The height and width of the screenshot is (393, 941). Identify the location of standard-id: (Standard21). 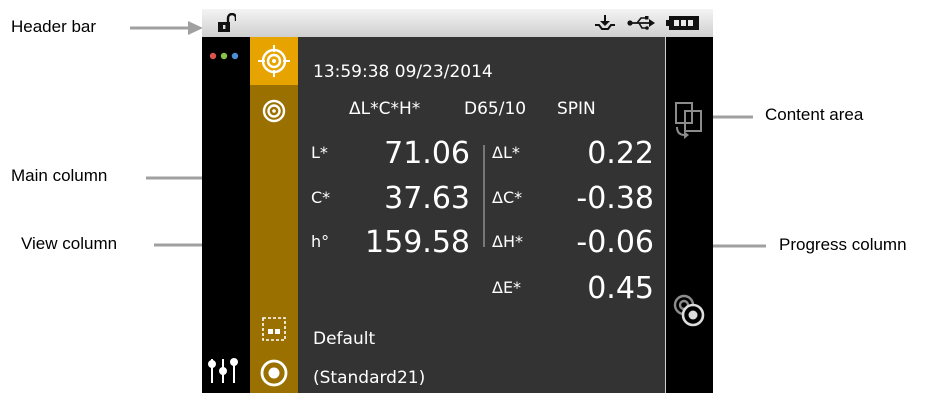
(369, 378).